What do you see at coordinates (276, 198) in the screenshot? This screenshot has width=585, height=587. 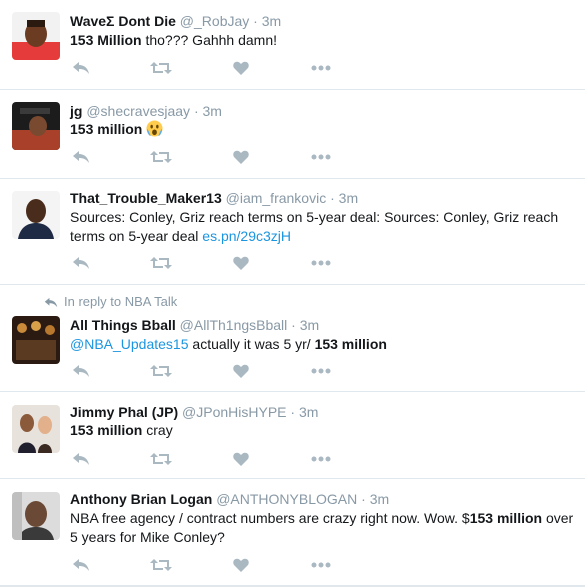 I see `user-handle: @iam_frankovic` at bounding box center [276, 198].